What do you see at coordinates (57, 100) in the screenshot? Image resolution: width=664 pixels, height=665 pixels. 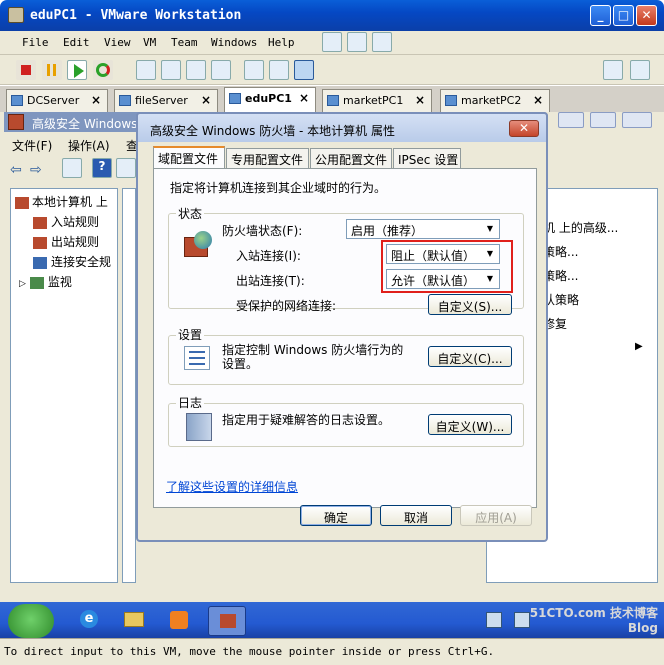 I see `tab-dcserver: DCServer ×` at bounding box center [57, 100].